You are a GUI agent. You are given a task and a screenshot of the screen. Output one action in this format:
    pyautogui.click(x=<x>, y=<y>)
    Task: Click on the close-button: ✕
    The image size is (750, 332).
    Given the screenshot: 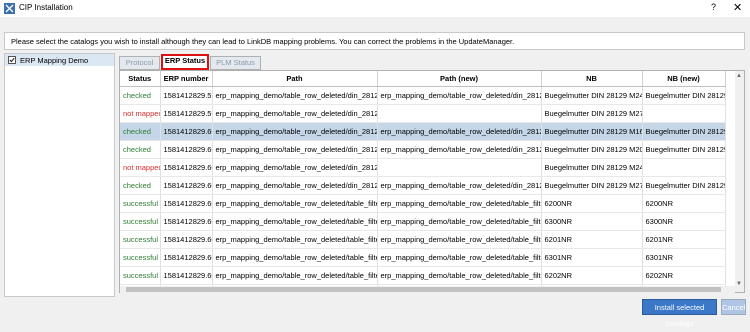 What is the action you would take?
    pyautogui.click(x=737, y=7)
    